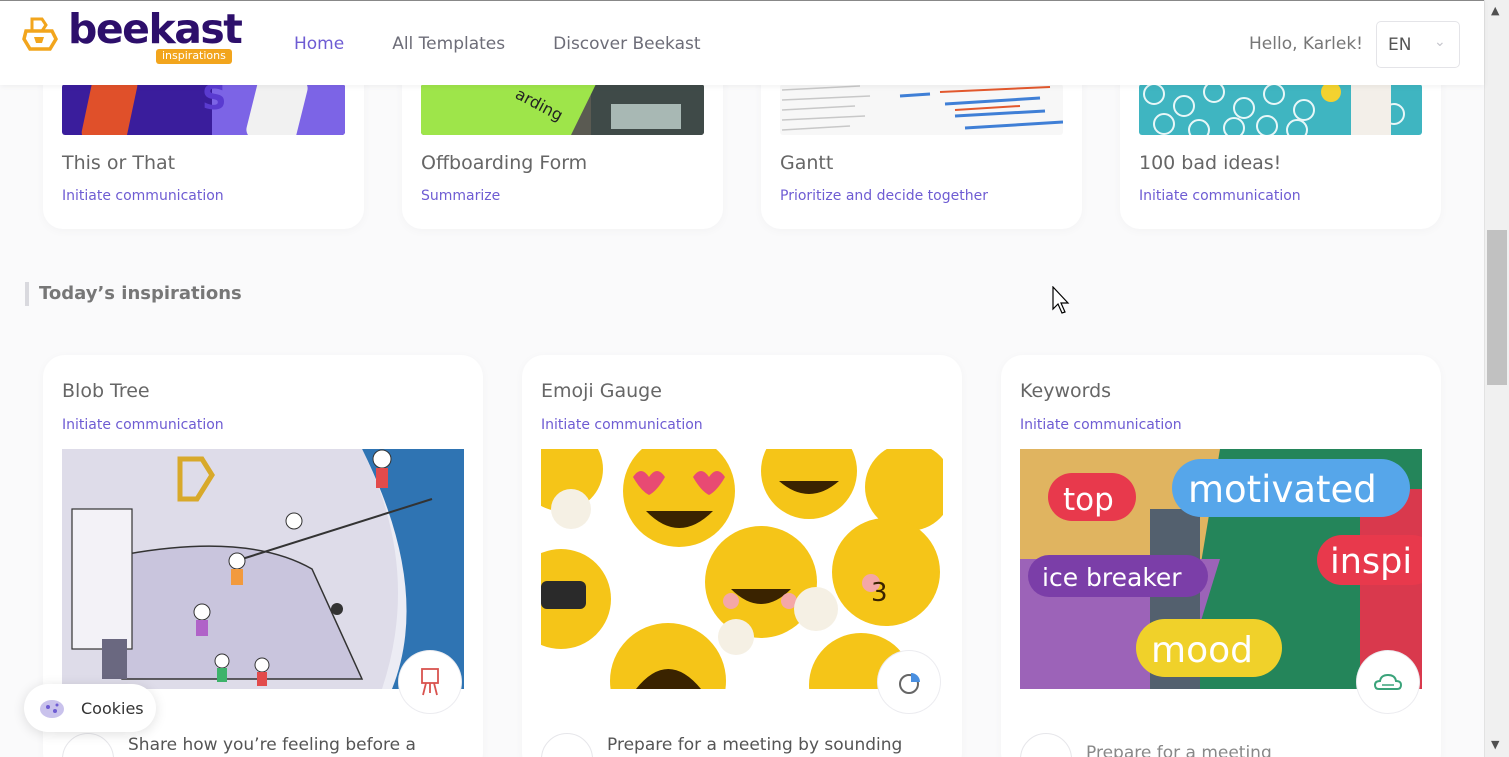  What do you see at coordinates (112, 708) in the screenshot?
I see `cookies-label: Cookies` at bounding box center [112, 708].